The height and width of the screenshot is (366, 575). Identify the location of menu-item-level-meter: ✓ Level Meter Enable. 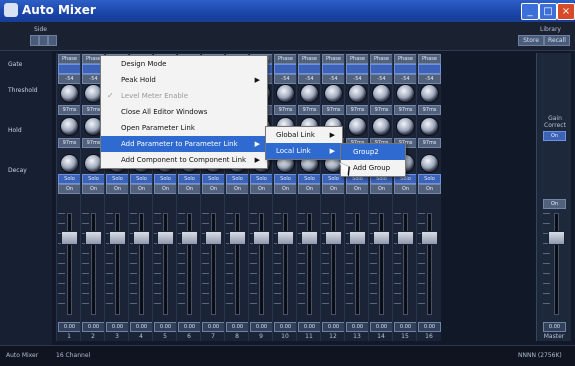
(184, 96).